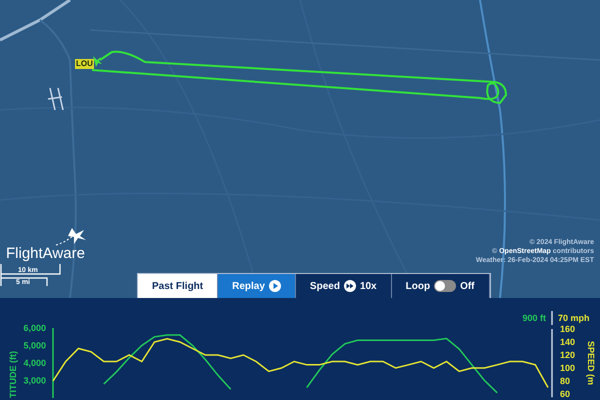  Describe the element at coordinates (568, 329) in the screenshot. I see `tick-label: 160` at that location.